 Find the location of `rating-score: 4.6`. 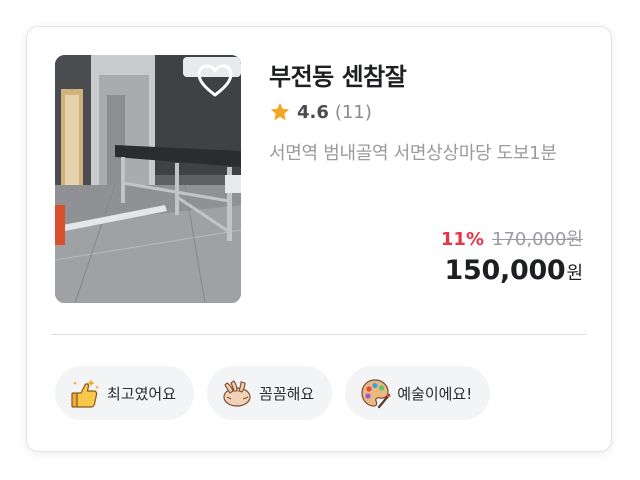

rating-score: 4.6 is located at coordinates (313, 112).